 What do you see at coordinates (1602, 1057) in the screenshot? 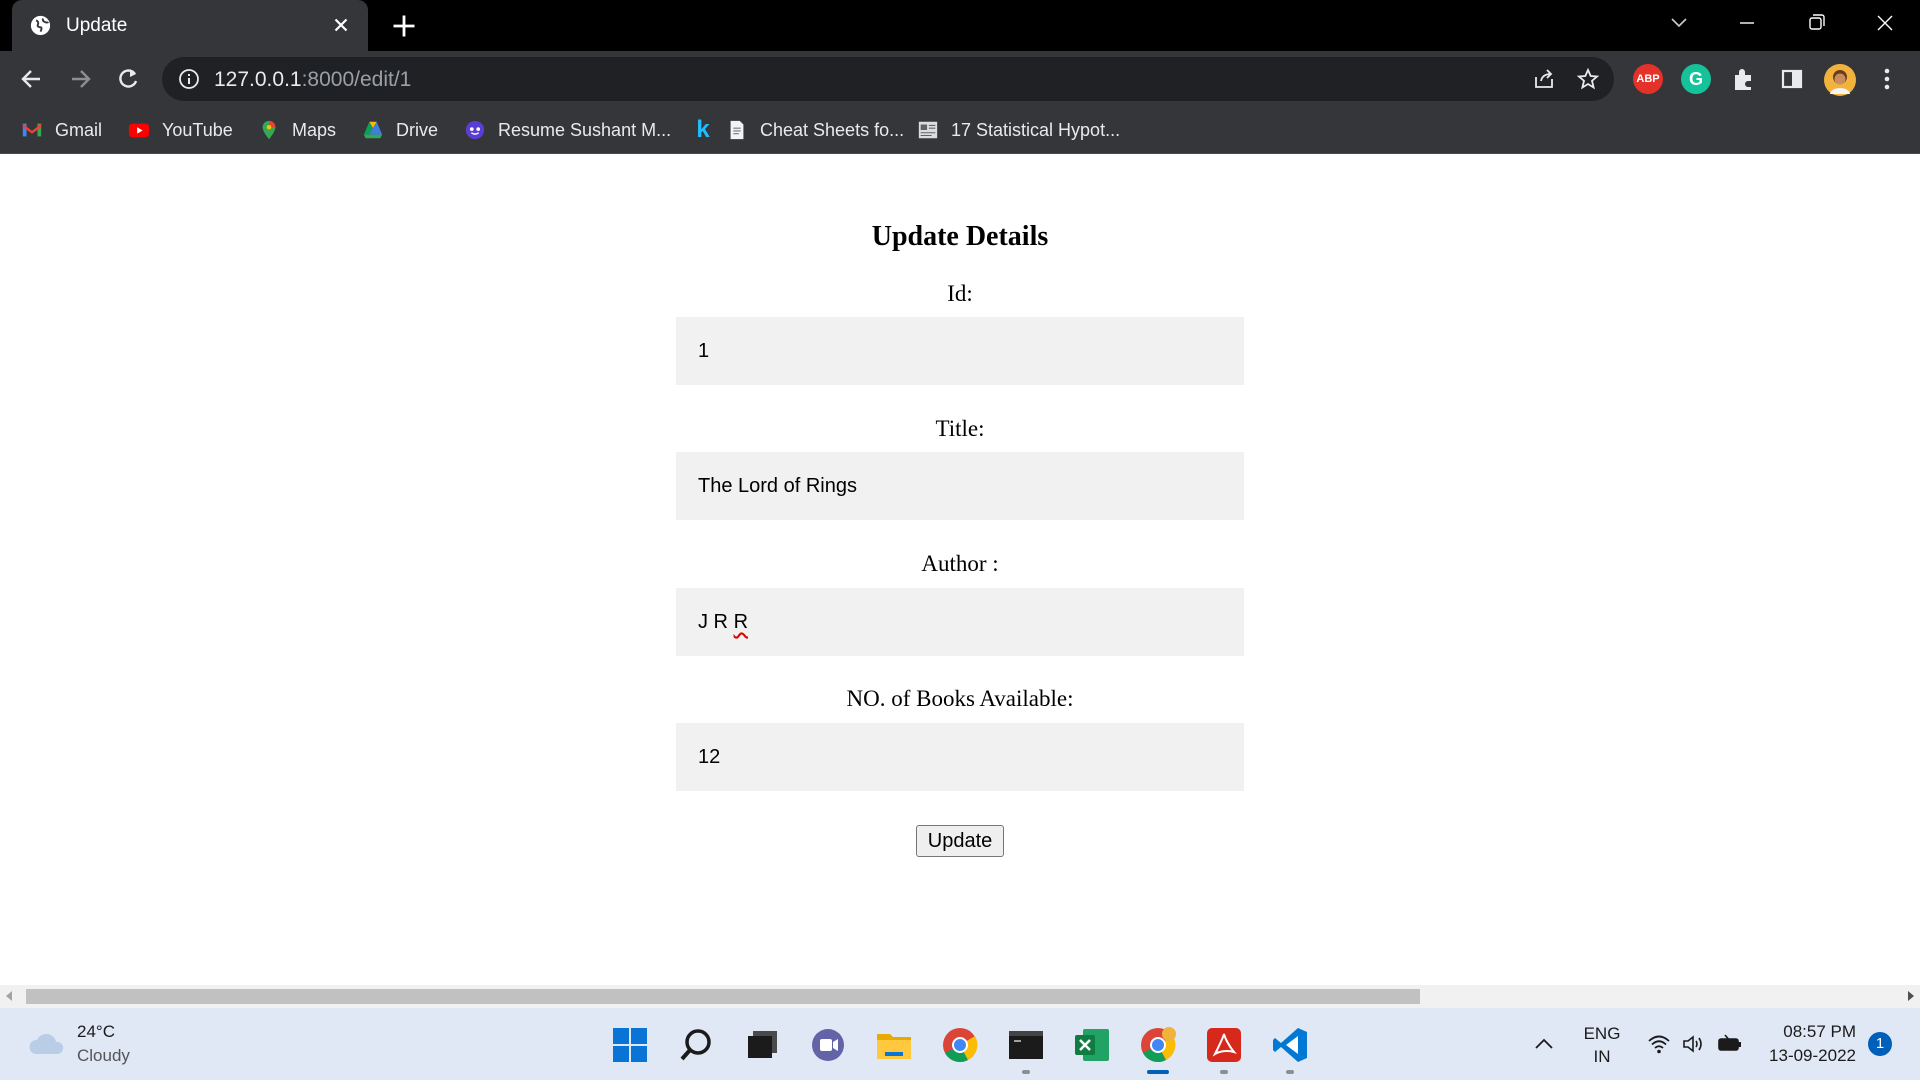
I see `language-region: IN` at bounding box center [1602, 1057].